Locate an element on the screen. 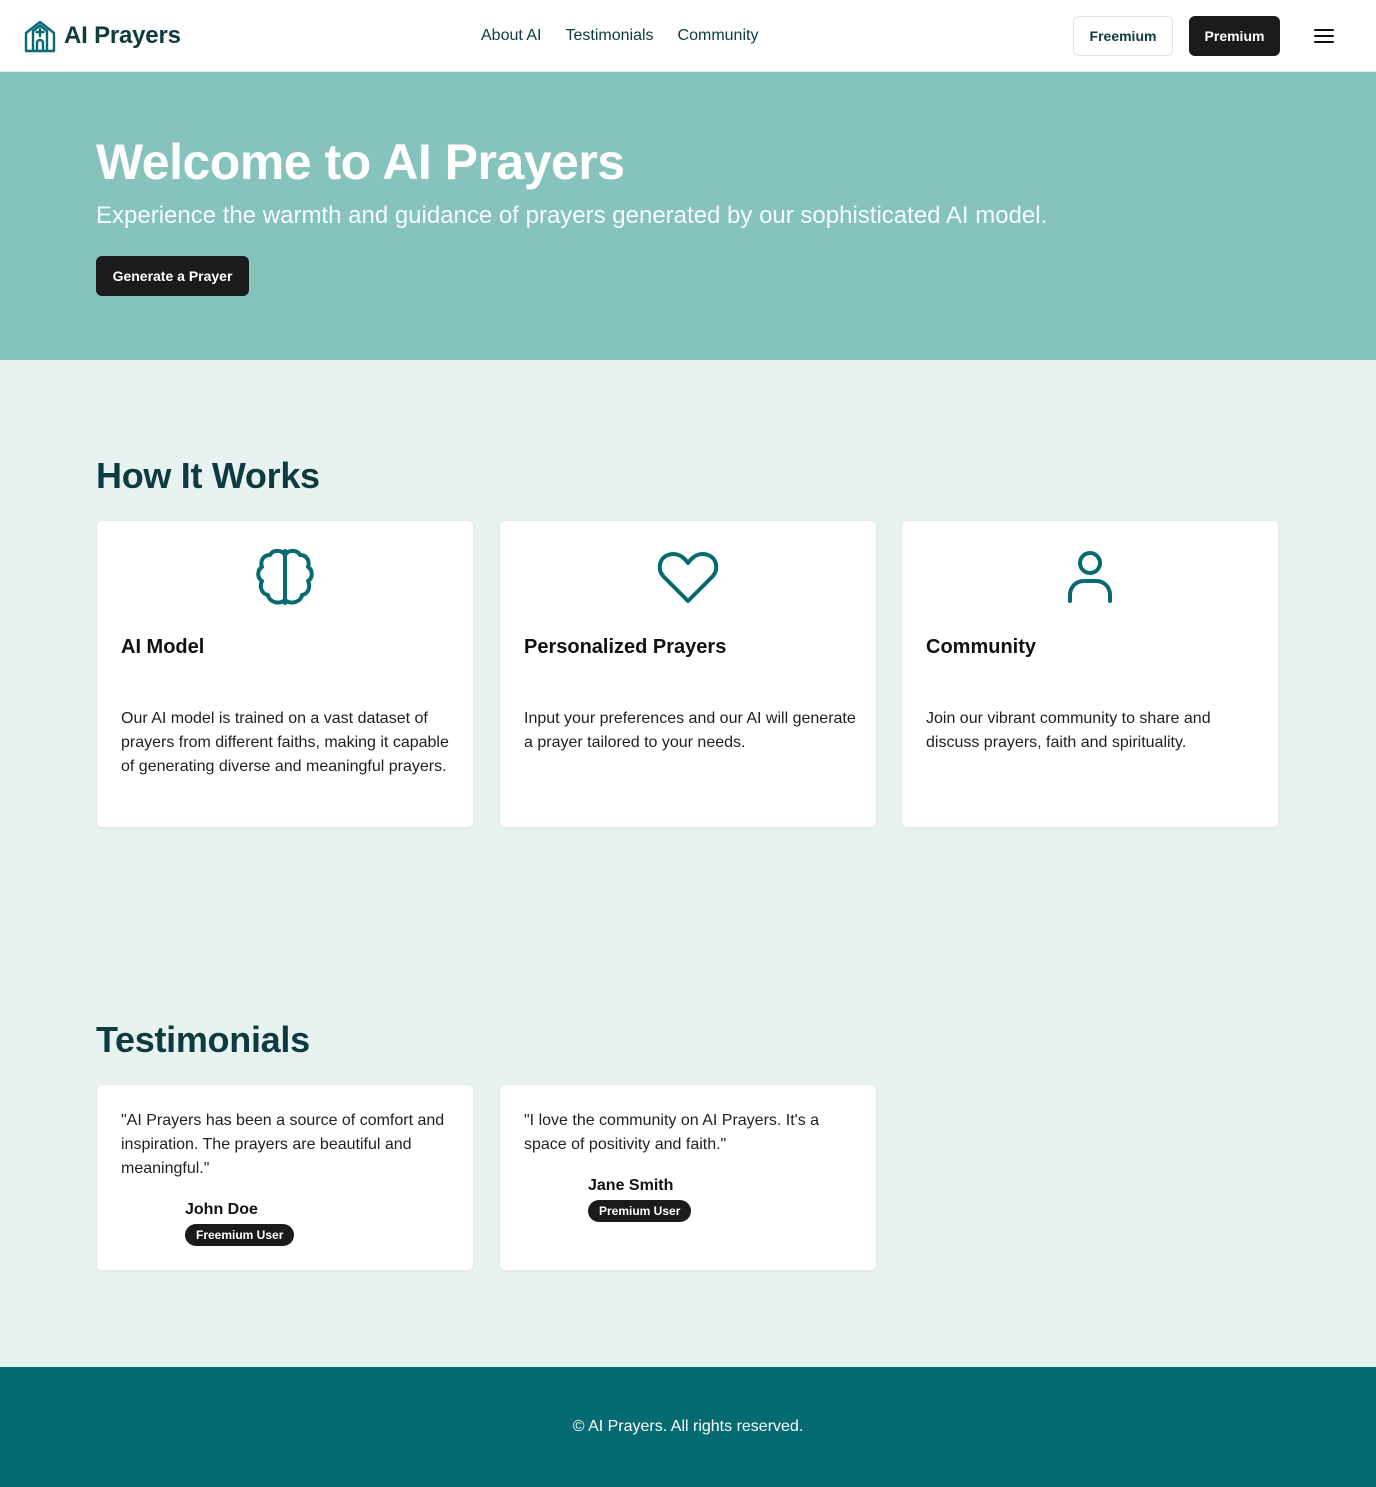  generate-prayer-button: Generate a Prayer is located at coordinates (172, 276).